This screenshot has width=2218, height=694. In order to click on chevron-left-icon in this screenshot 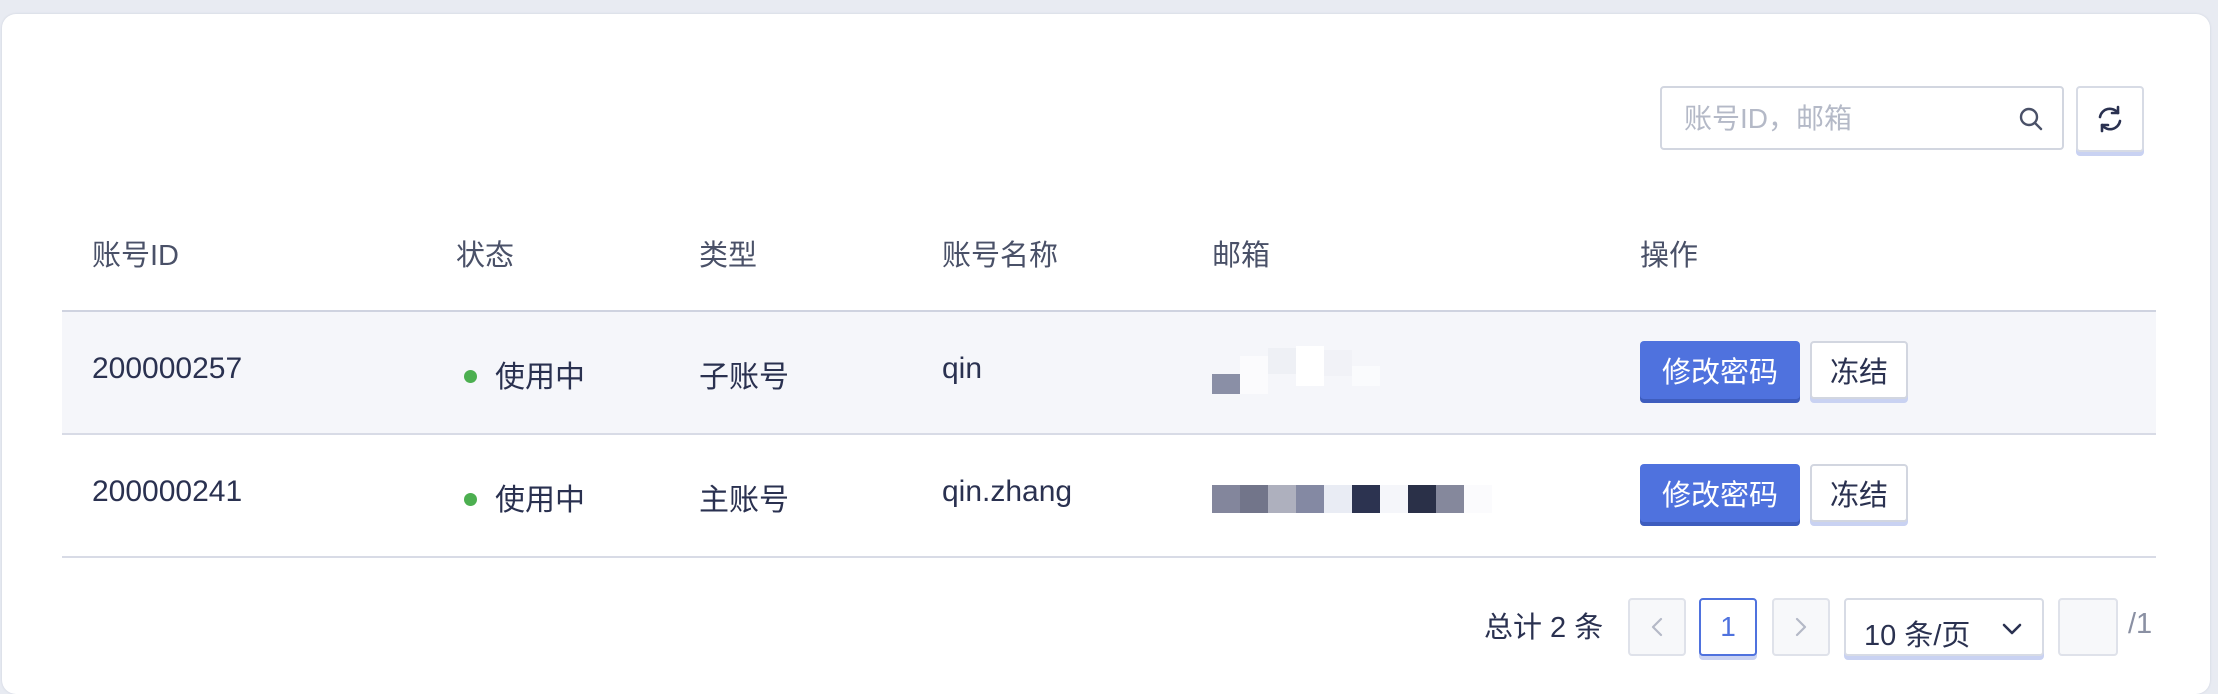, I will do `click(1657, 627)`.